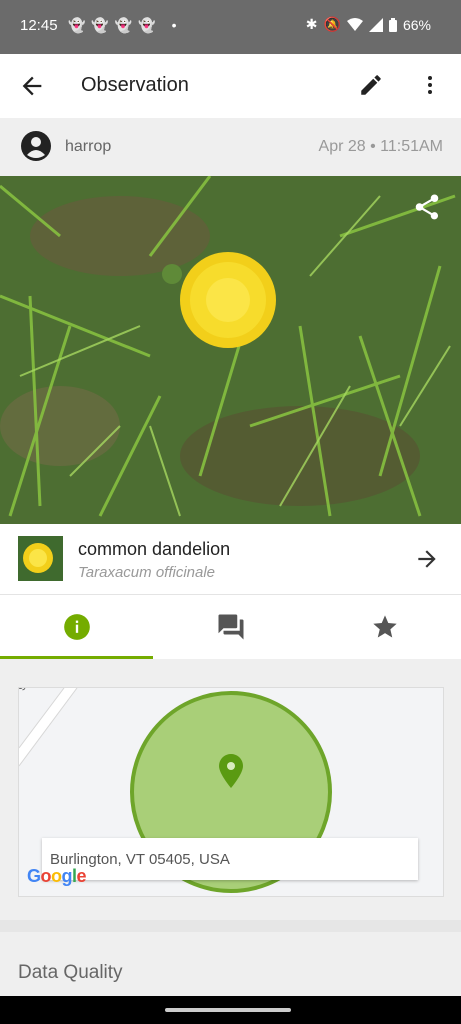  What do you see at coordinates (230, 27) in the screenshot?
I see `status-bar: 12:45 👻👻👻👻 • ✱ 🔕 66%` at bounding box center [230, 27].